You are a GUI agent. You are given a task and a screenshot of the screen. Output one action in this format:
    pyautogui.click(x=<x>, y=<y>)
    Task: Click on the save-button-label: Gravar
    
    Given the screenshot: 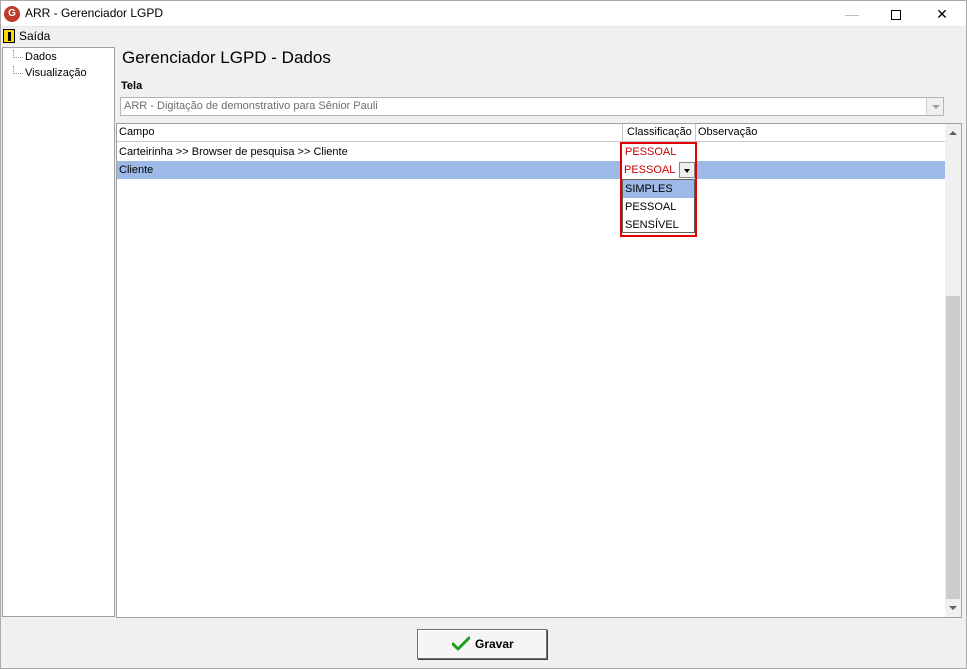 What is the action you would take?
    pyautogui.click(x=494, y=644)
    